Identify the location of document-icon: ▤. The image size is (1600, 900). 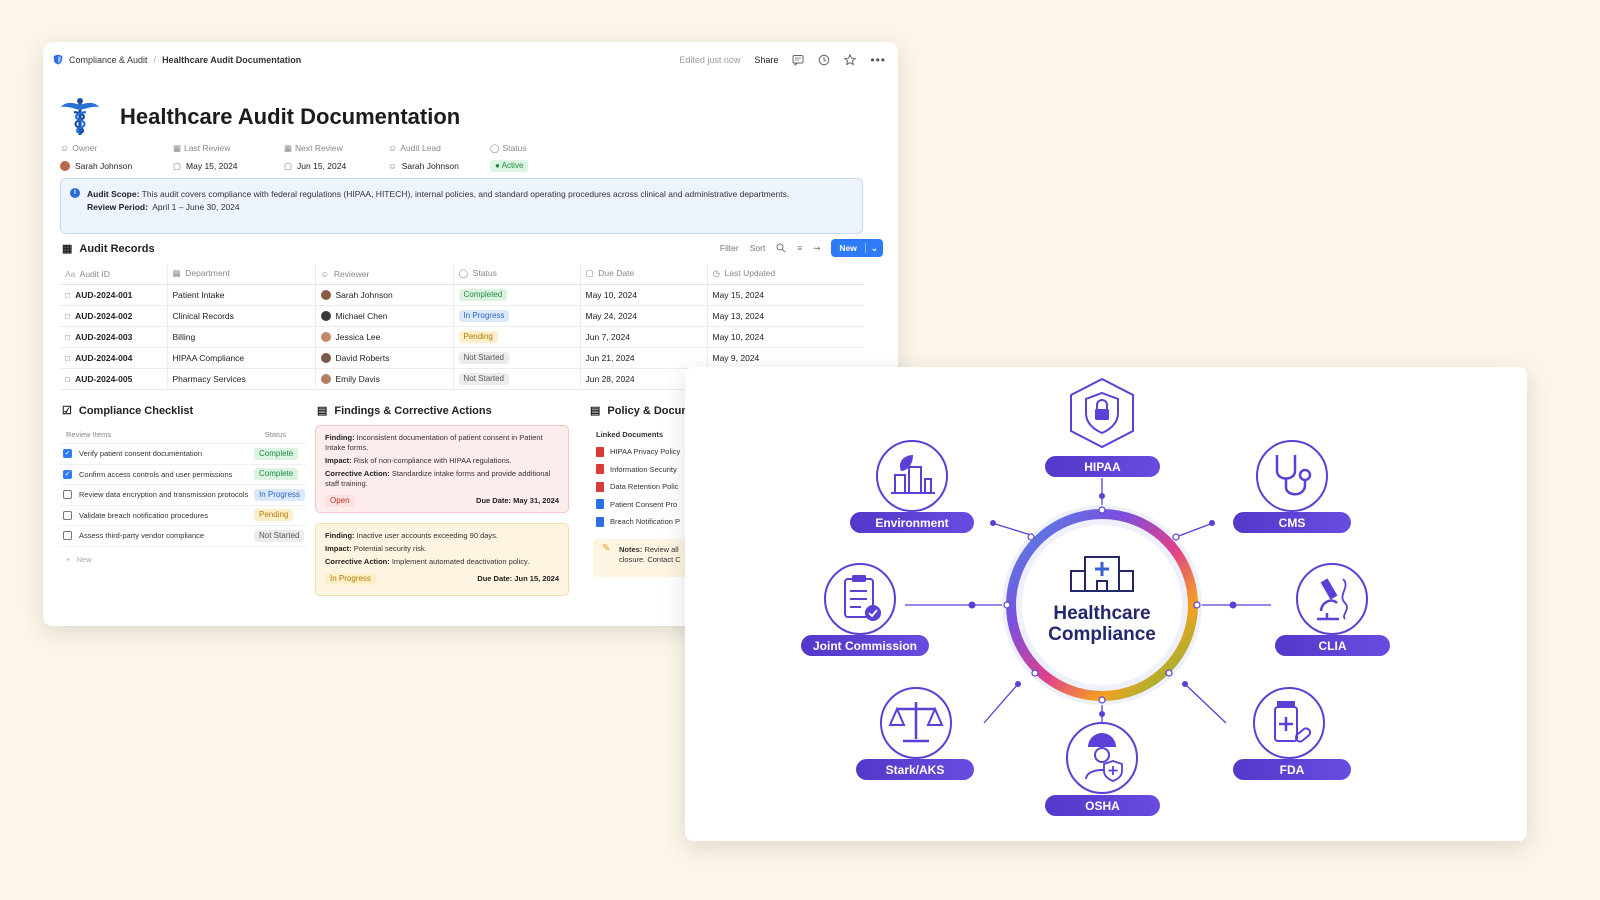
(322, 411).